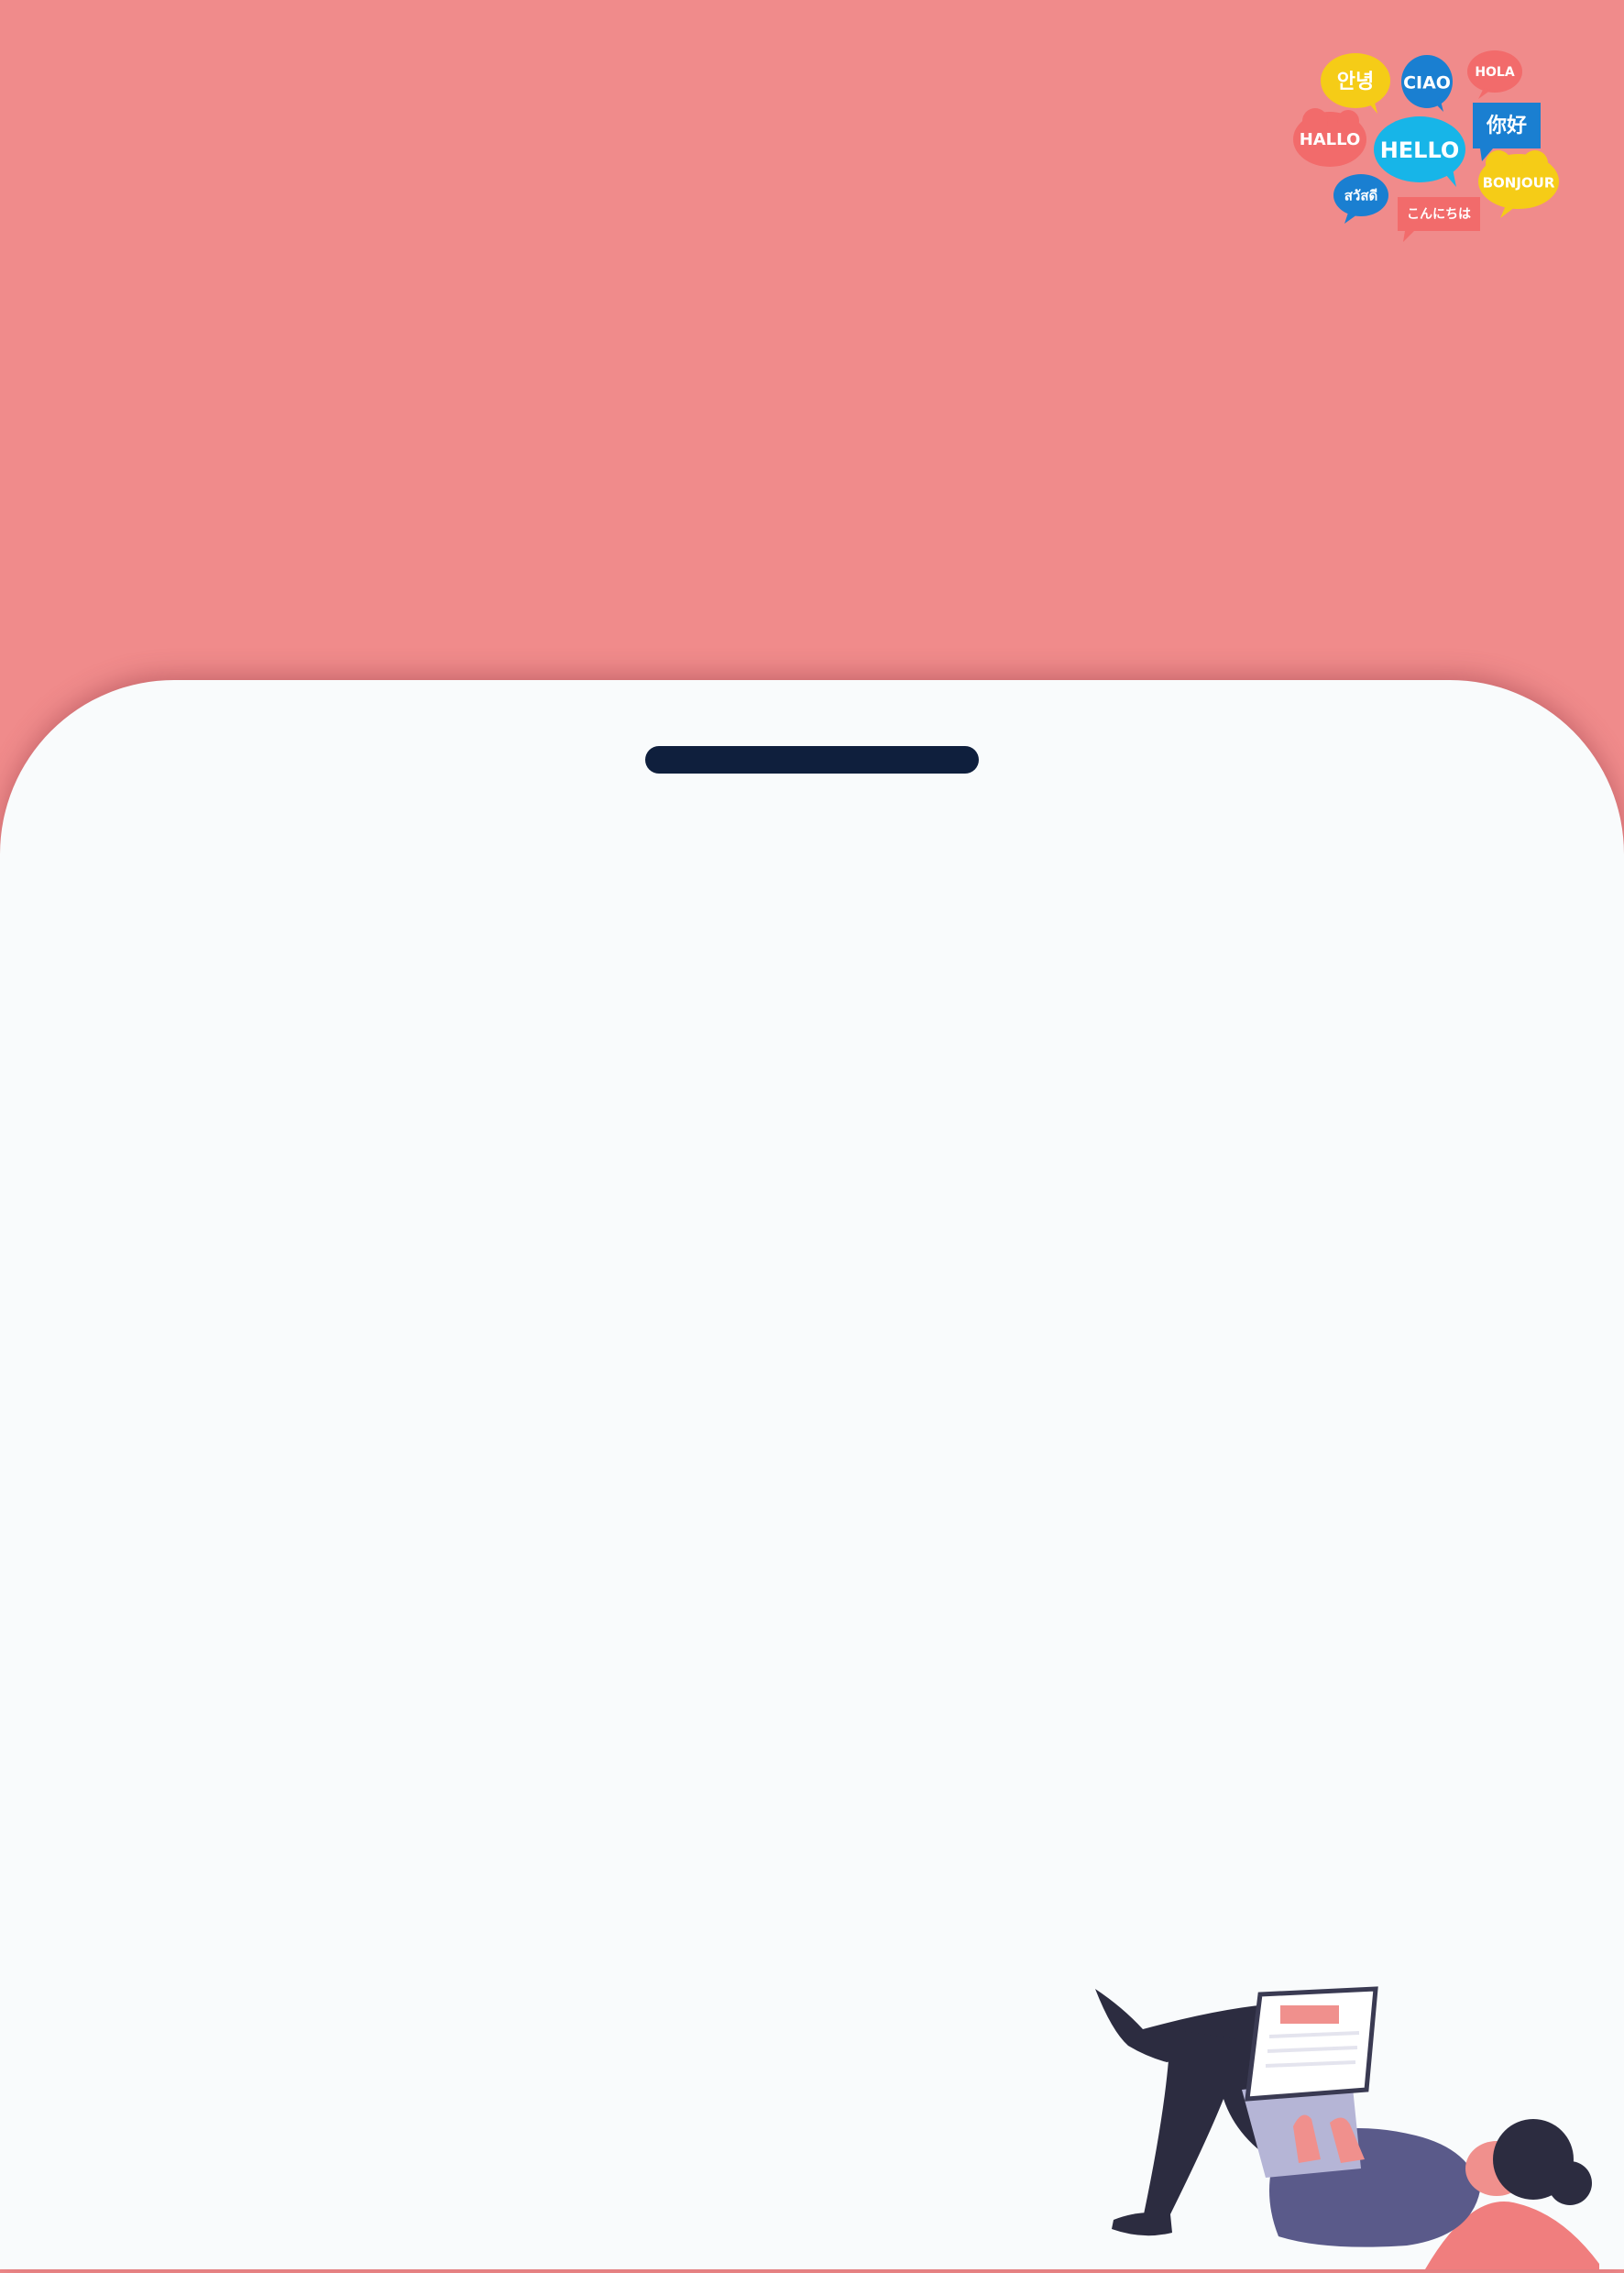 This screenshot has height=2273, width=1624. I want to click on greeting-chinese: 你好, so click(1506, 125).